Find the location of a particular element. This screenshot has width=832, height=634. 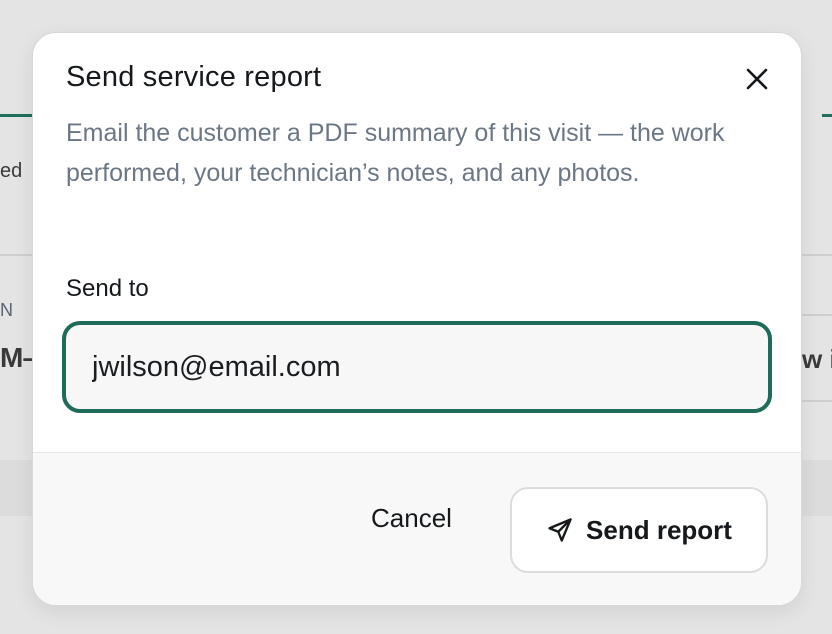

background-text: w in is located at coordinates (817, 359).